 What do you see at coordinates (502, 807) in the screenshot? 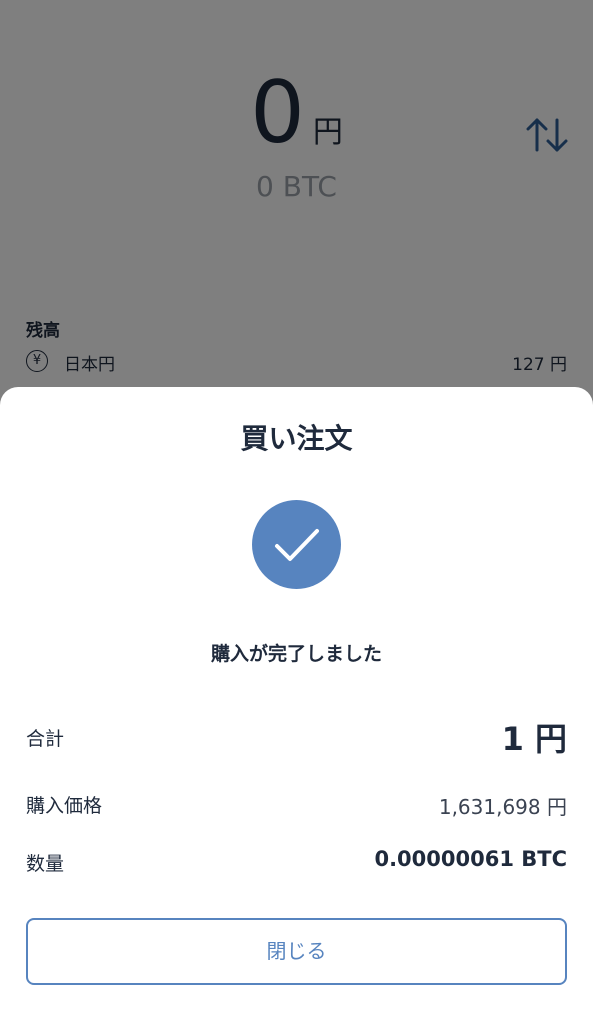
I see `purchase-price-value: 1,631,698 円` at bounding box center [502, 807].